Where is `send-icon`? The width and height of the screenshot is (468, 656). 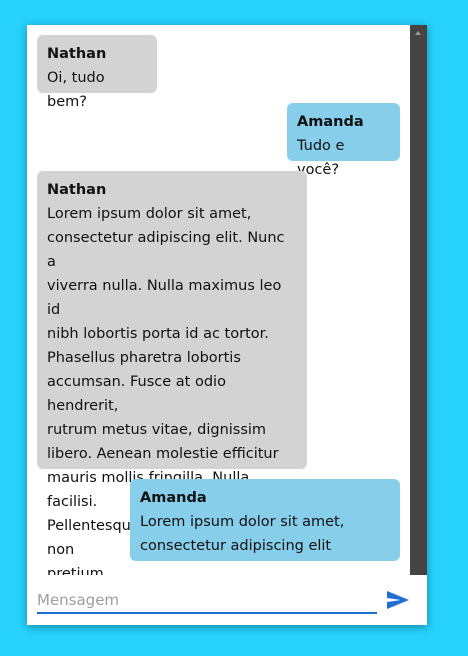 send-icon is located at coordinates (398, 600).